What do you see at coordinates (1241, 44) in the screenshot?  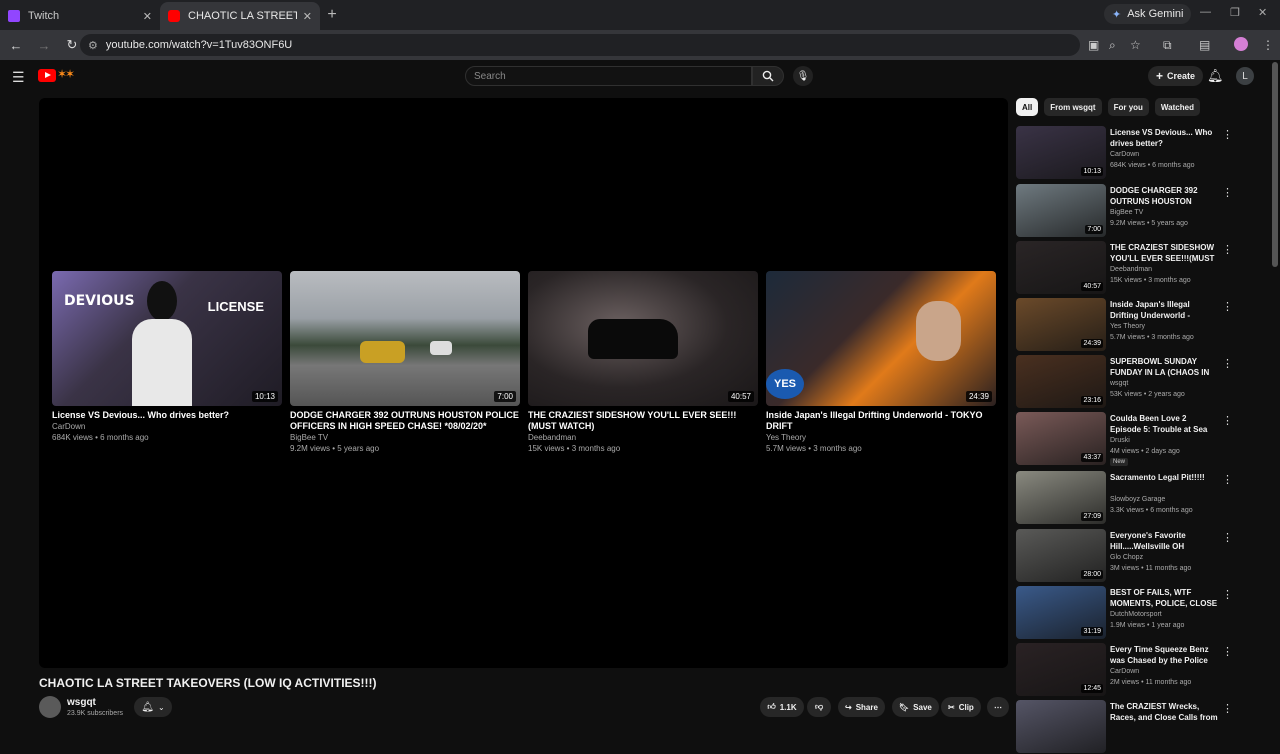 I see `profile-avatar-icon` at bounding box center [1241, 44].